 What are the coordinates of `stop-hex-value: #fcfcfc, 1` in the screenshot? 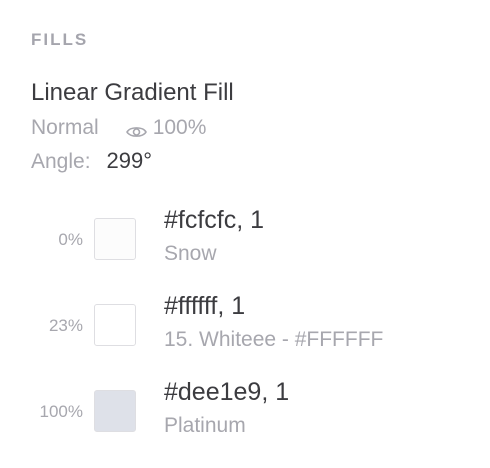 It's located at (214, 220).